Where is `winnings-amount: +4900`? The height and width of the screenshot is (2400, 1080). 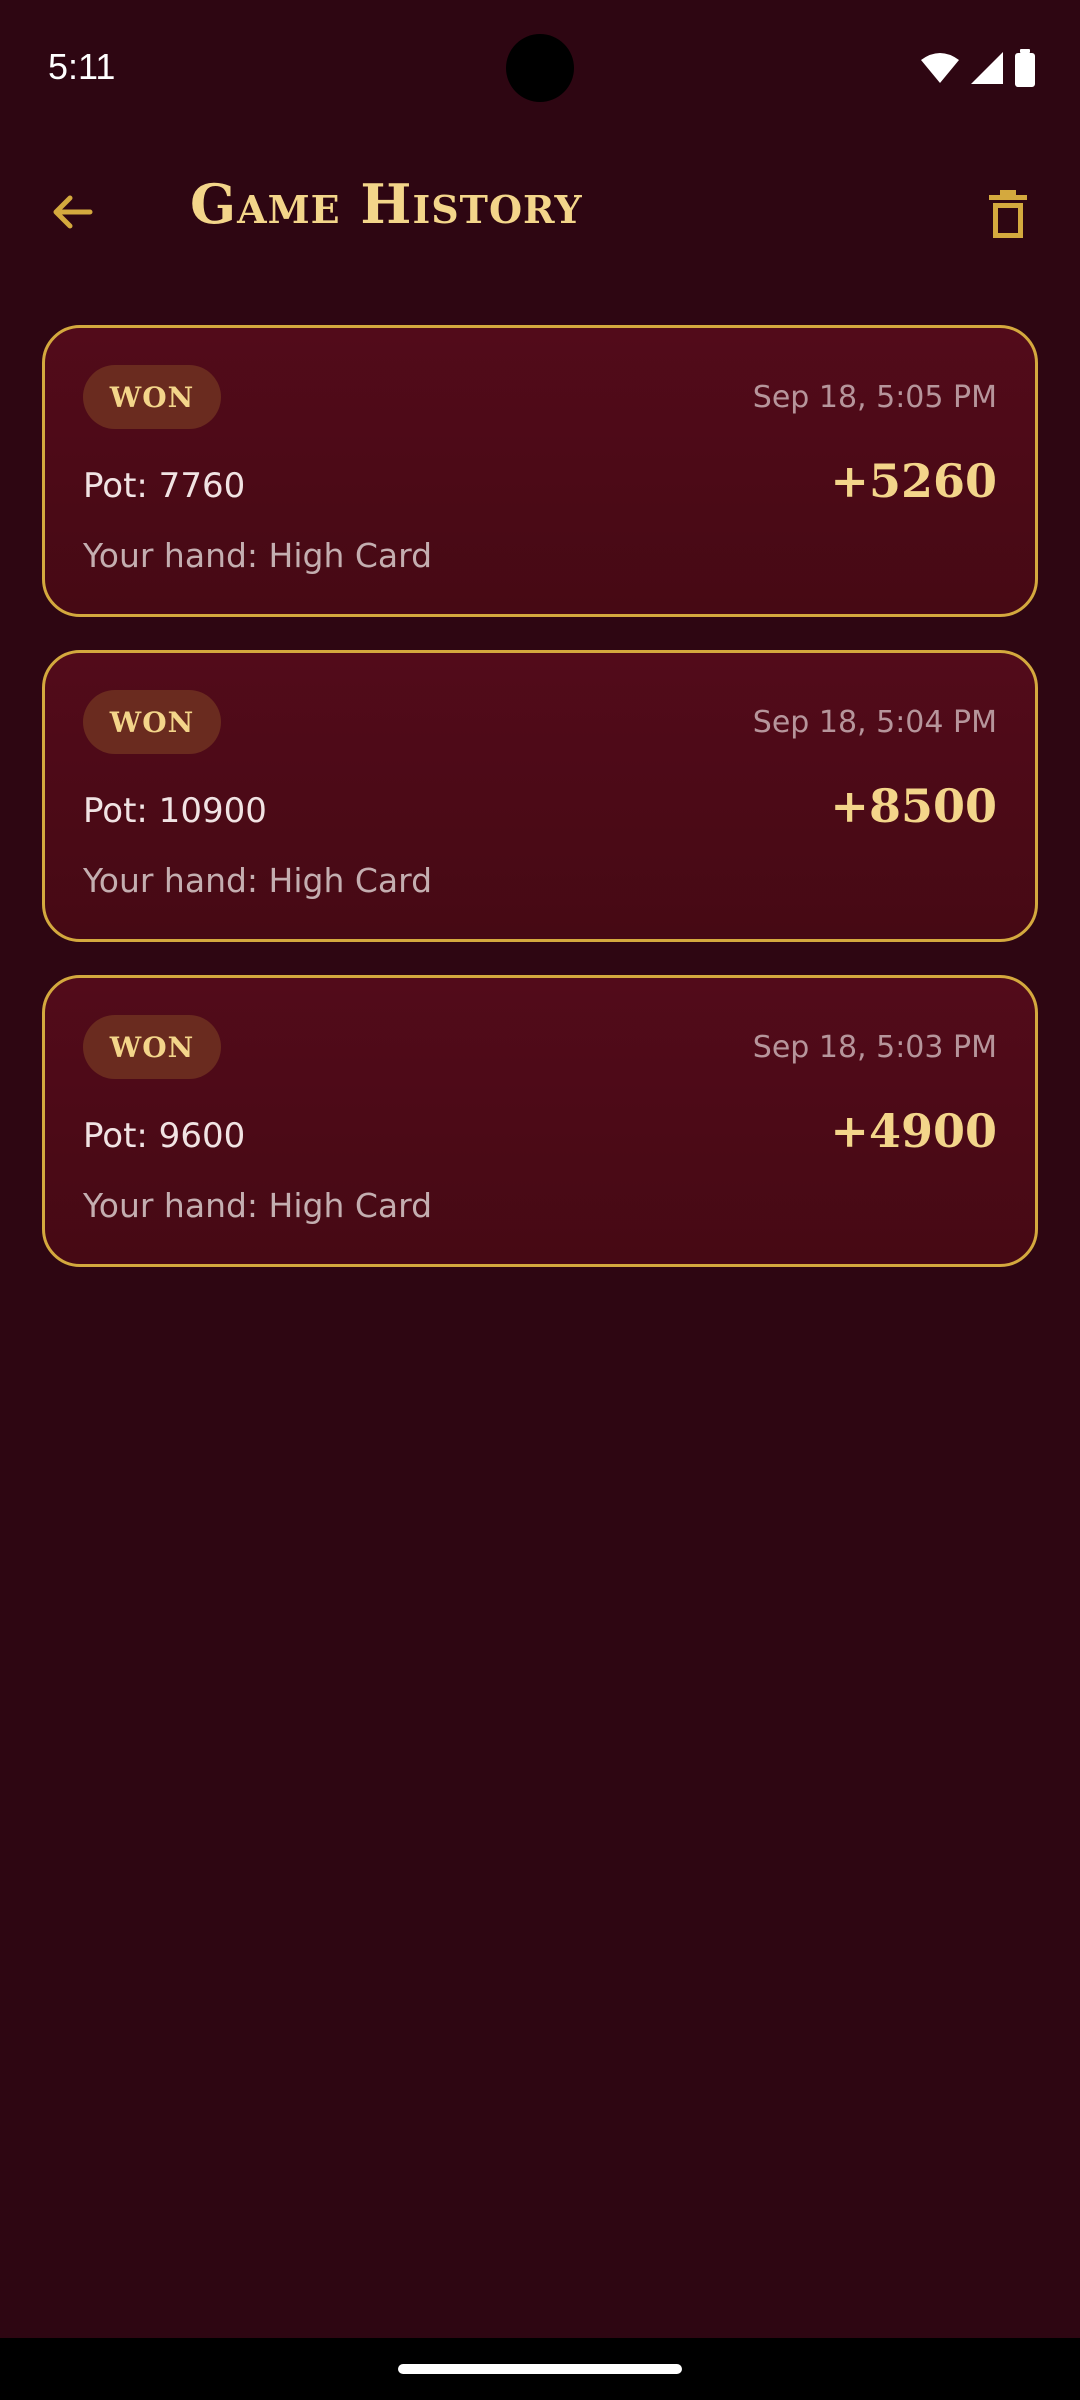 winnings-amount: +4900 is located at coordinates (913, 1131).